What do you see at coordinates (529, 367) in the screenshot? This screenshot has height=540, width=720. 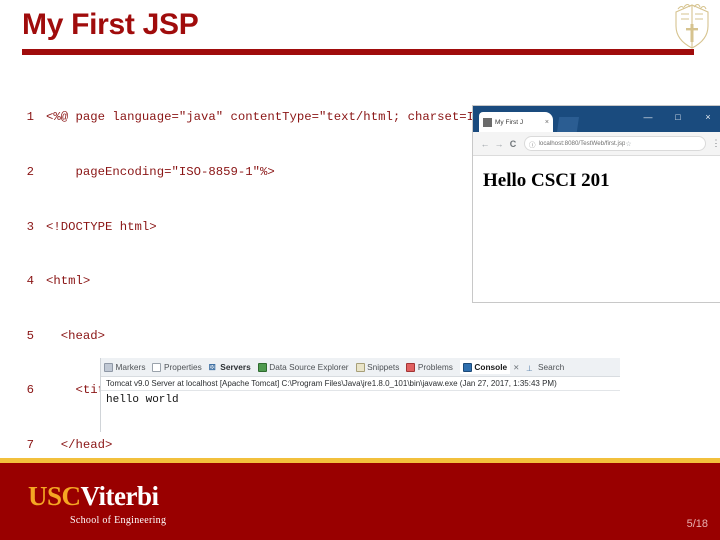 I see `search-icon: ⟂` at bounding box center [529, 367].